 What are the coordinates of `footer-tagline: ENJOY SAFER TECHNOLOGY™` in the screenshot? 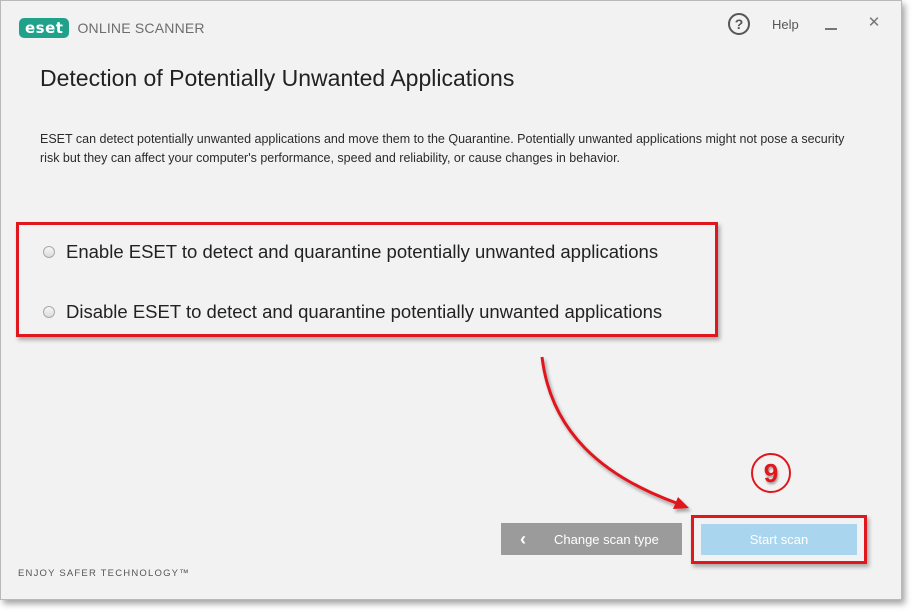 It's located at (104, 573).